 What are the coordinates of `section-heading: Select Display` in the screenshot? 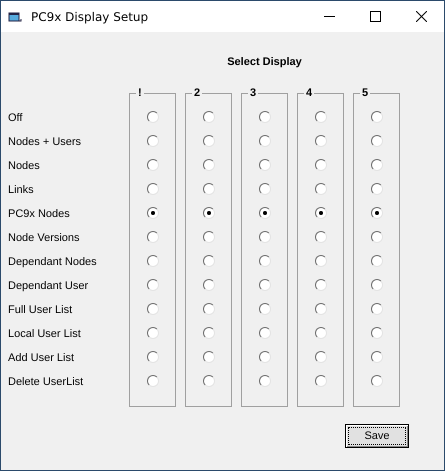 It's located at (264, 62).